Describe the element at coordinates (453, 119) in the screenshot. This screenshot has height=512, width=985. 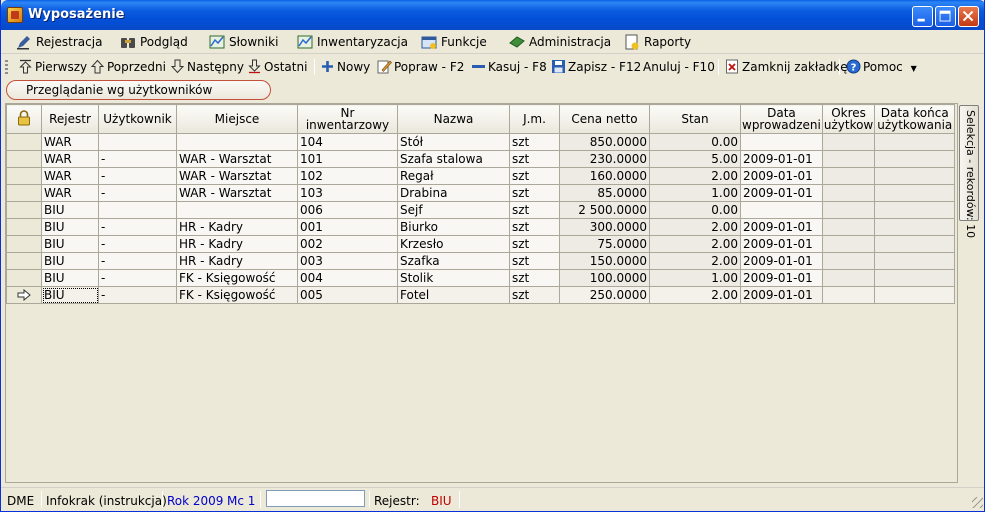
I see `column-header-nazwa: Nazwa` at that location.